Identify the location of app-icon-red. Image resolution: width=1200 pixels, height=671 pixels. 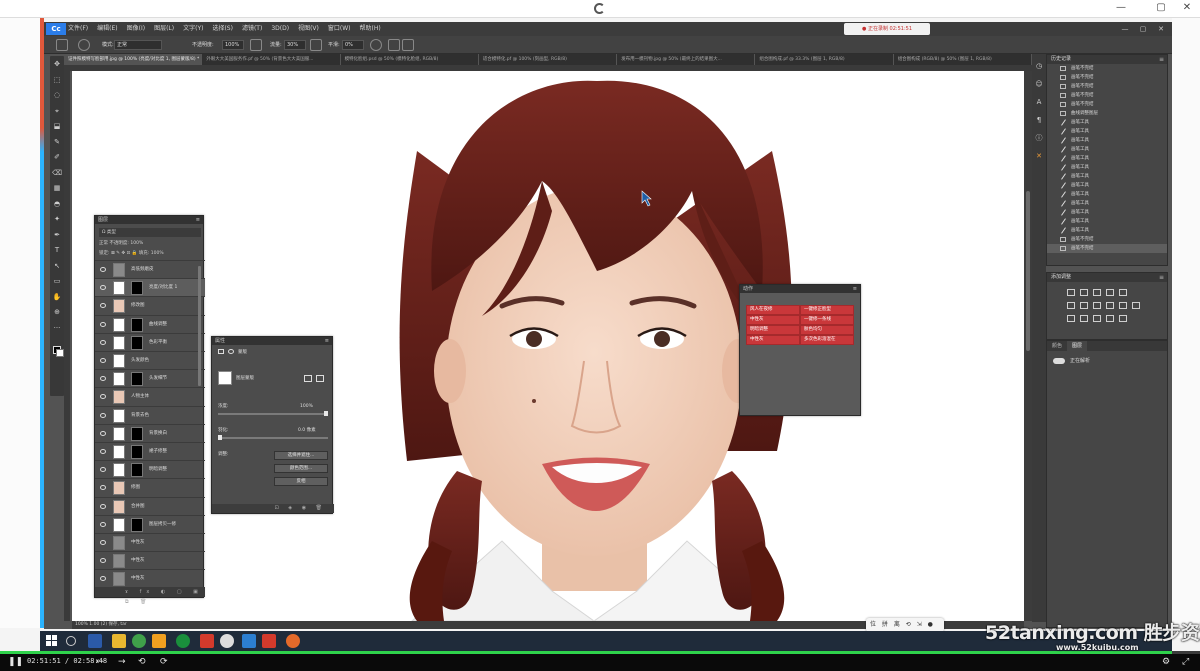
(207, 641).